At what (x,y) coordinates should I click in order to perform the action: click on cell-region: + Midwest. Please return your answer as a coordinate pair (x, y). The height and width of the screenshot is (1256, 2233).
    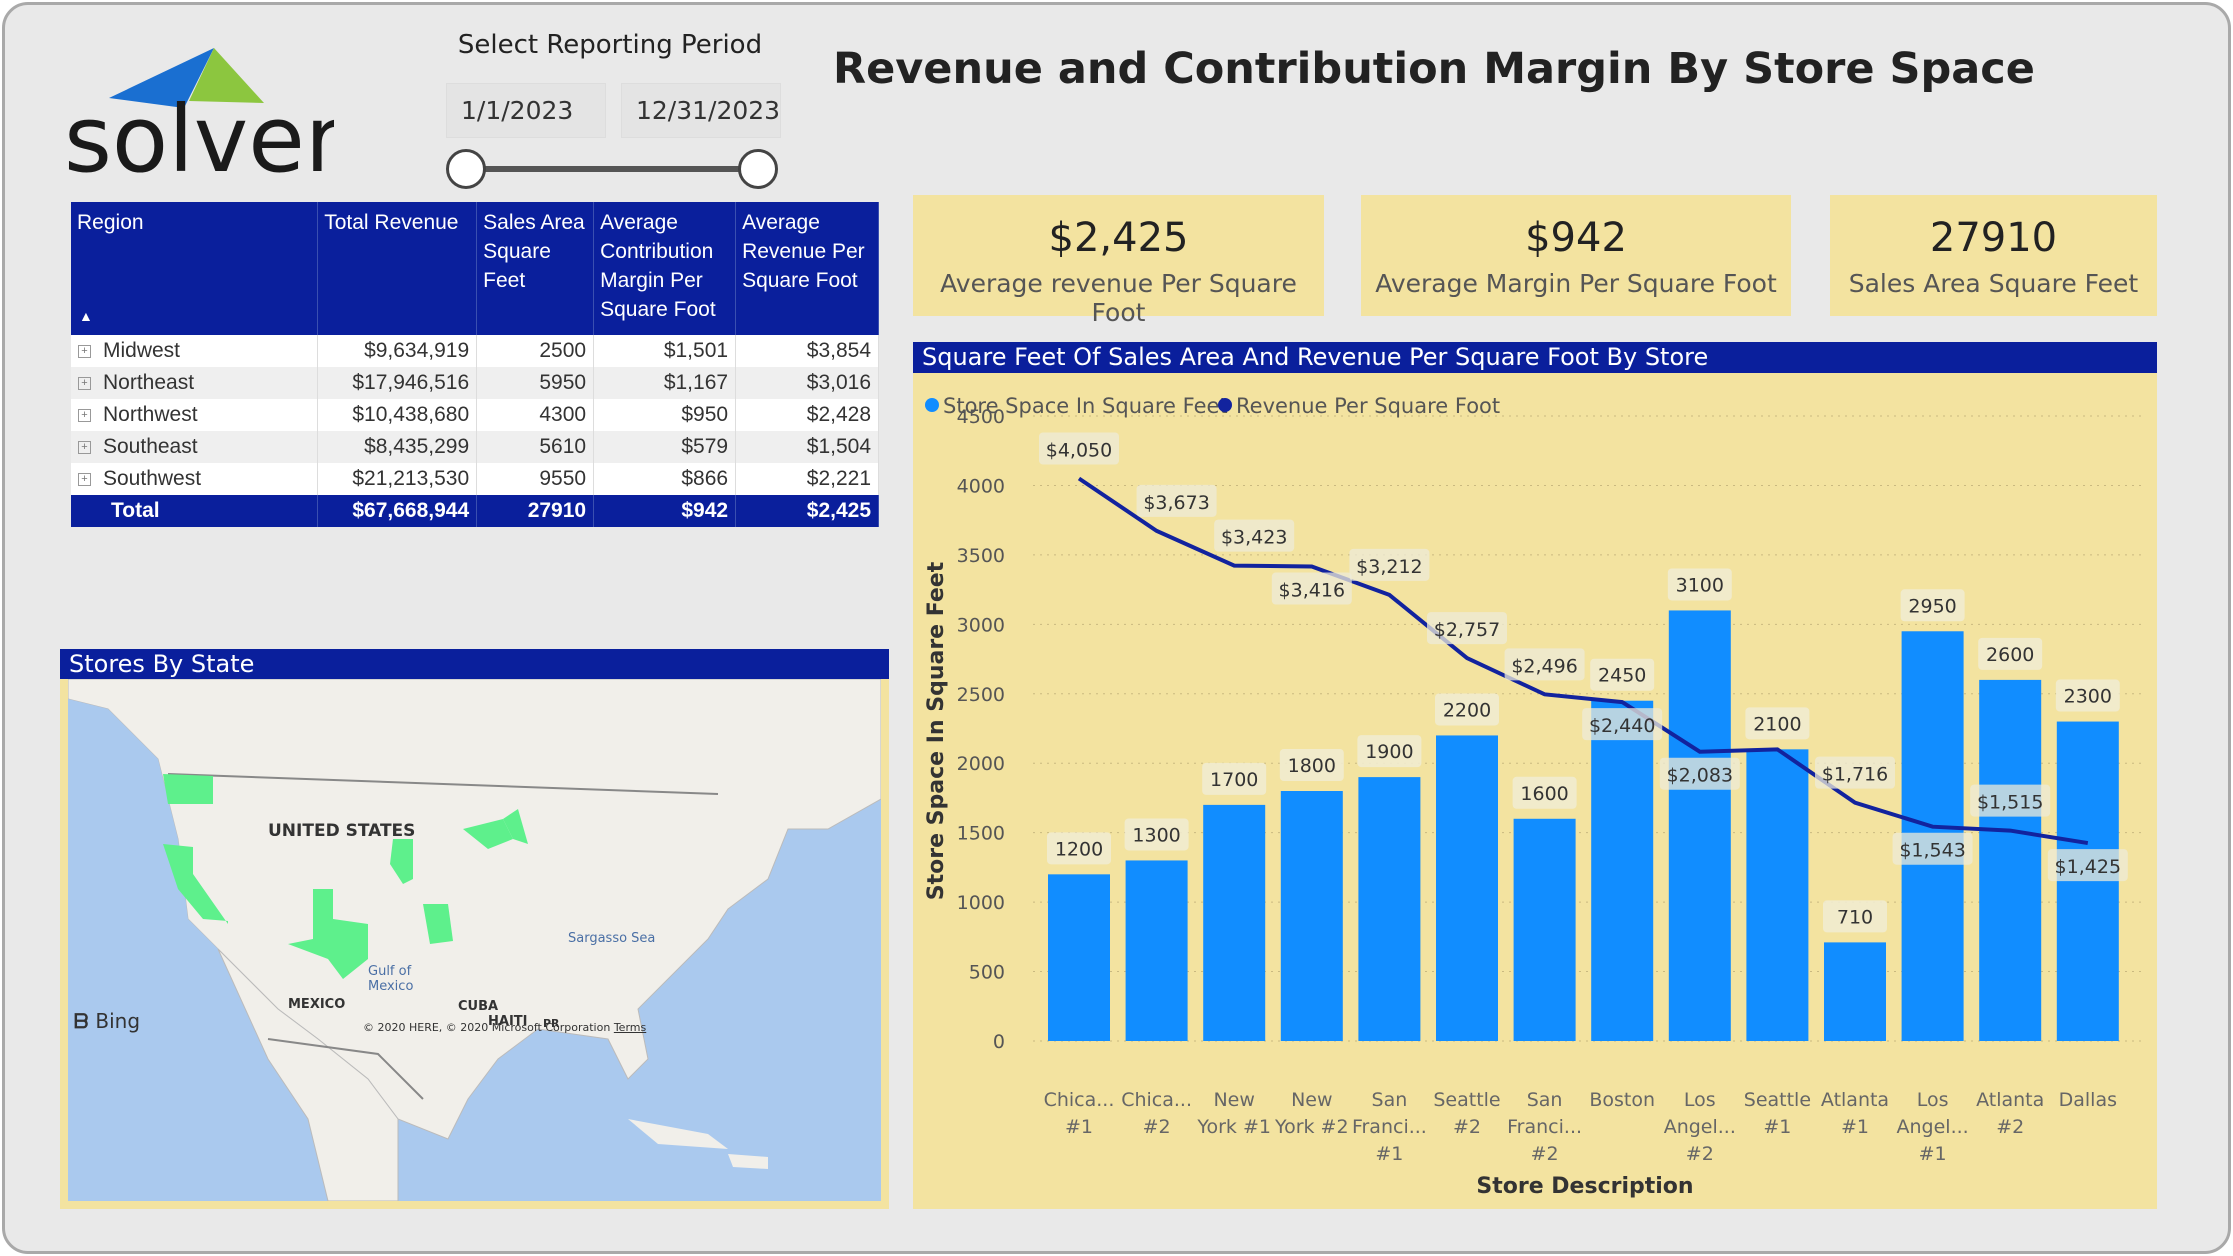
    Looking at the image, I should click on (195, 351).